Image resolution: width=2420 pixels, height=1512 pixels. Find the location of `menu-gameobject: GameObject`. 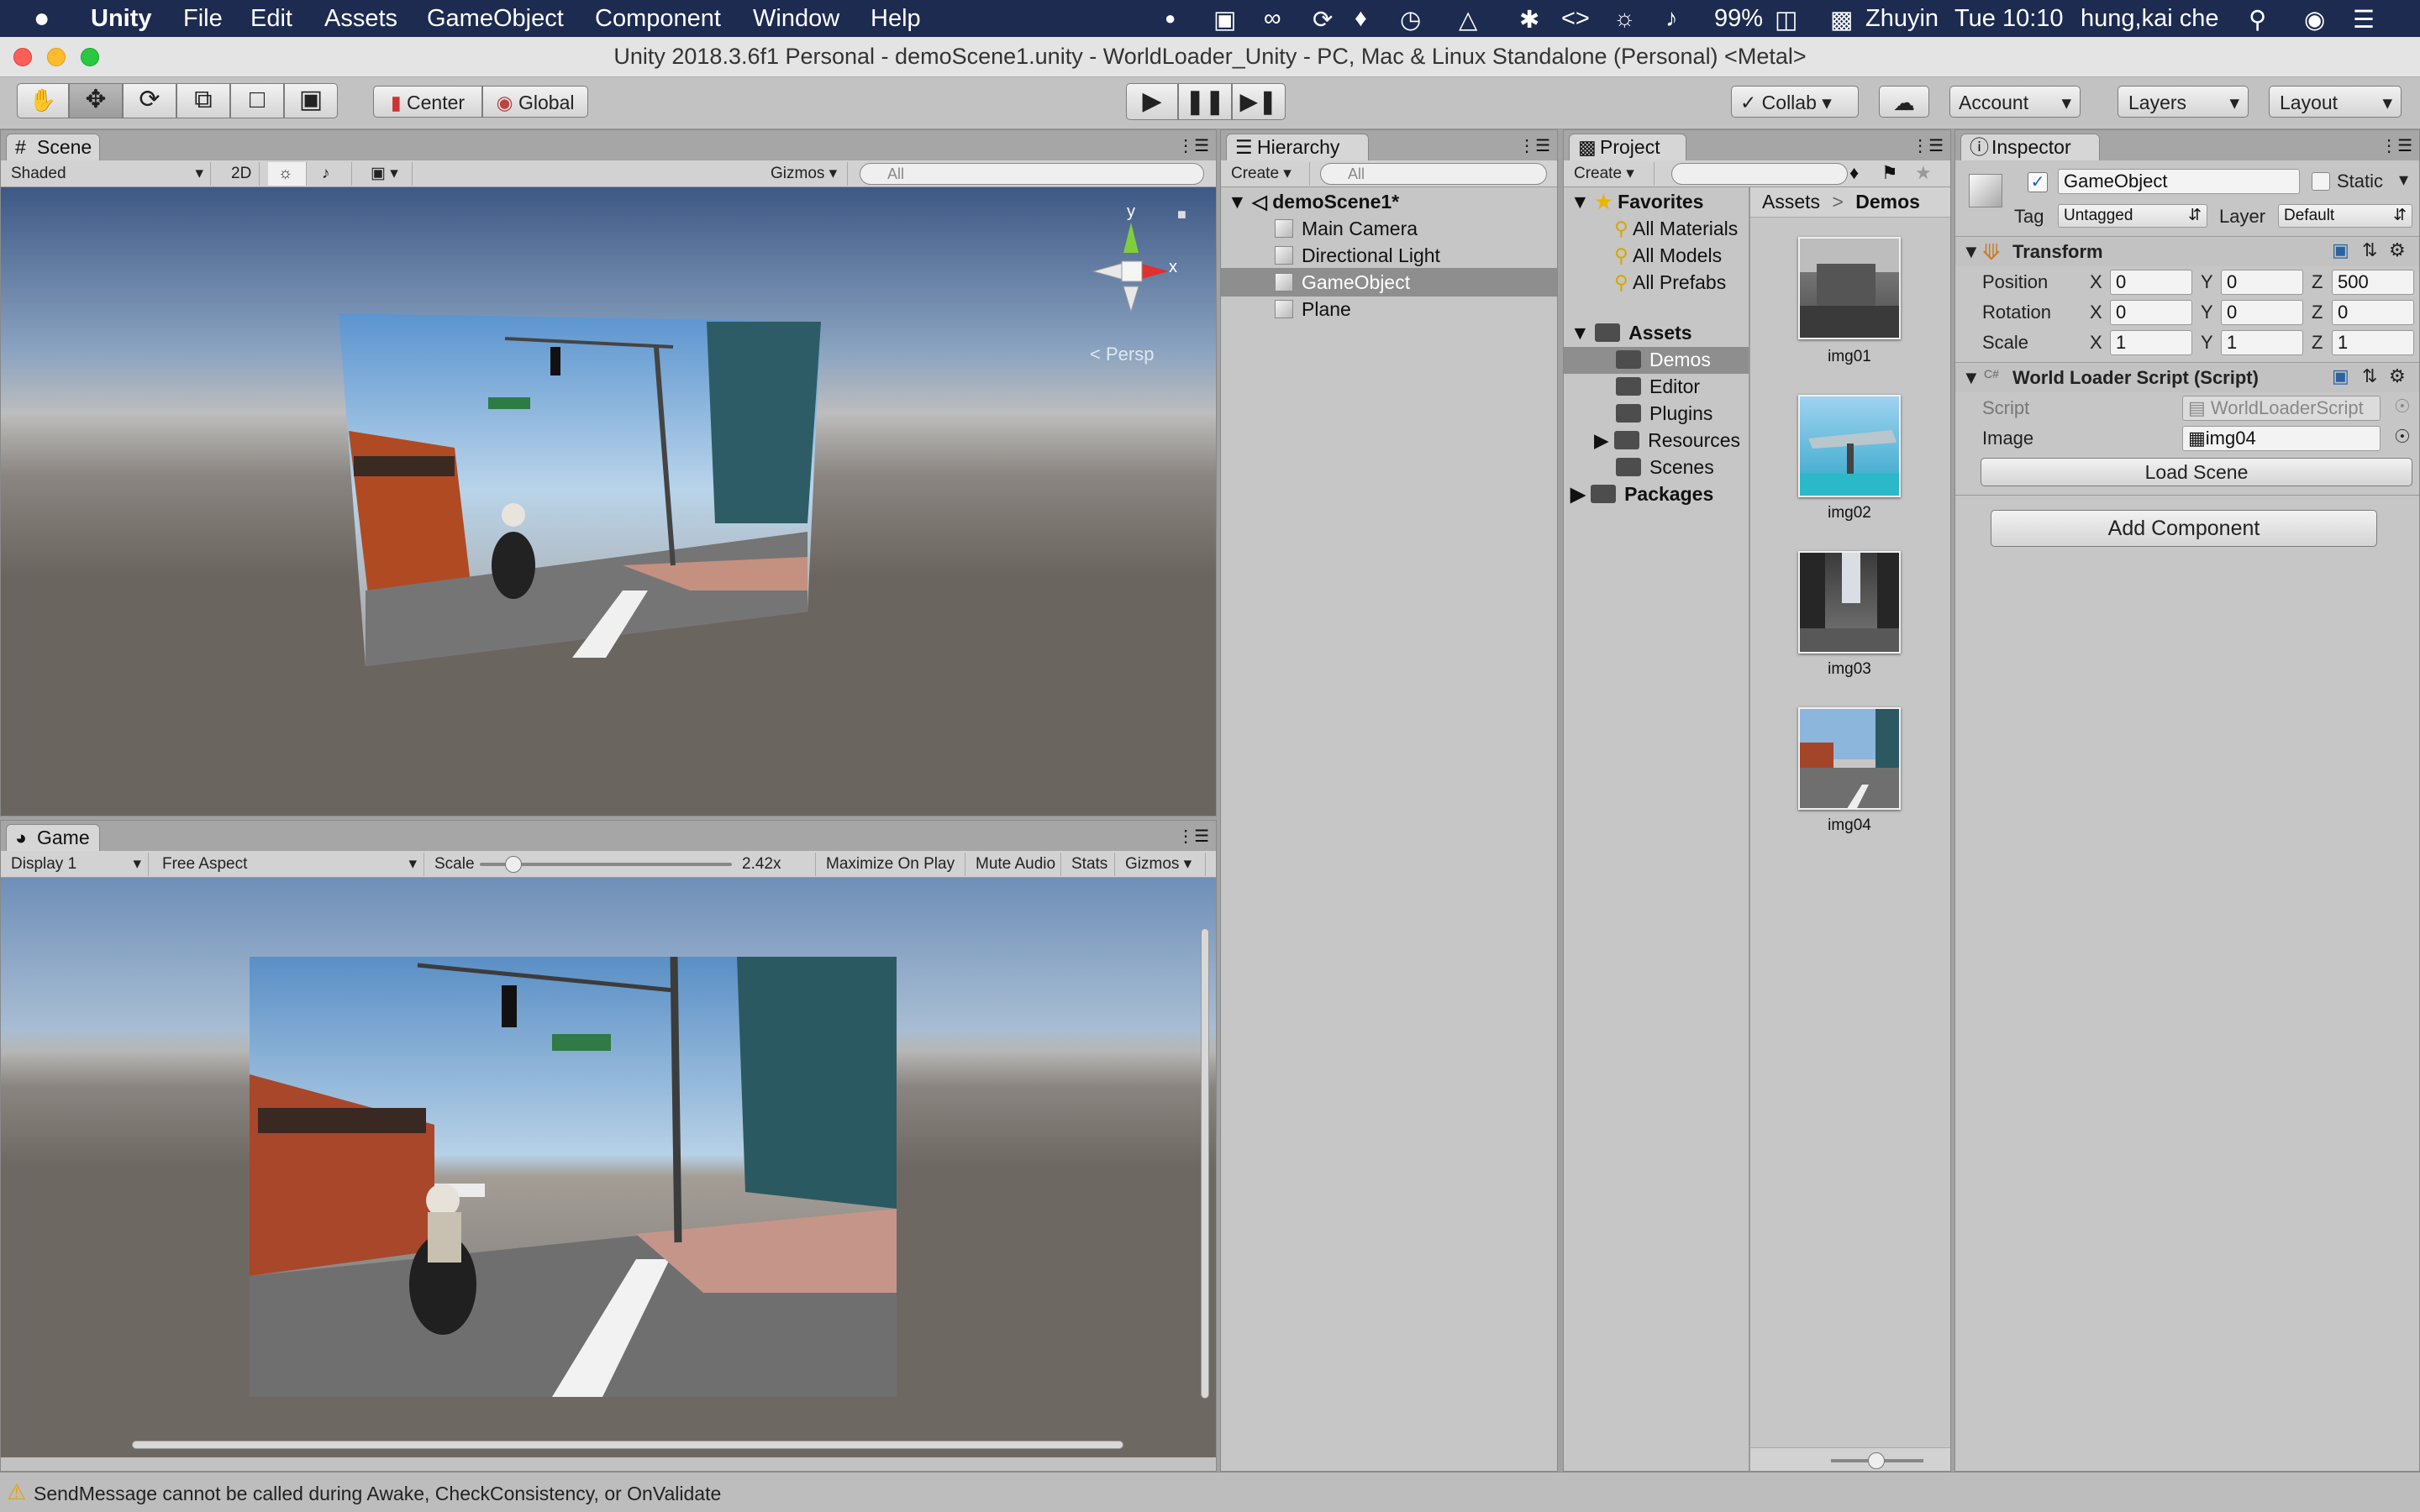

menu-gameobject: GameObject is located at coordinates (496, 19).